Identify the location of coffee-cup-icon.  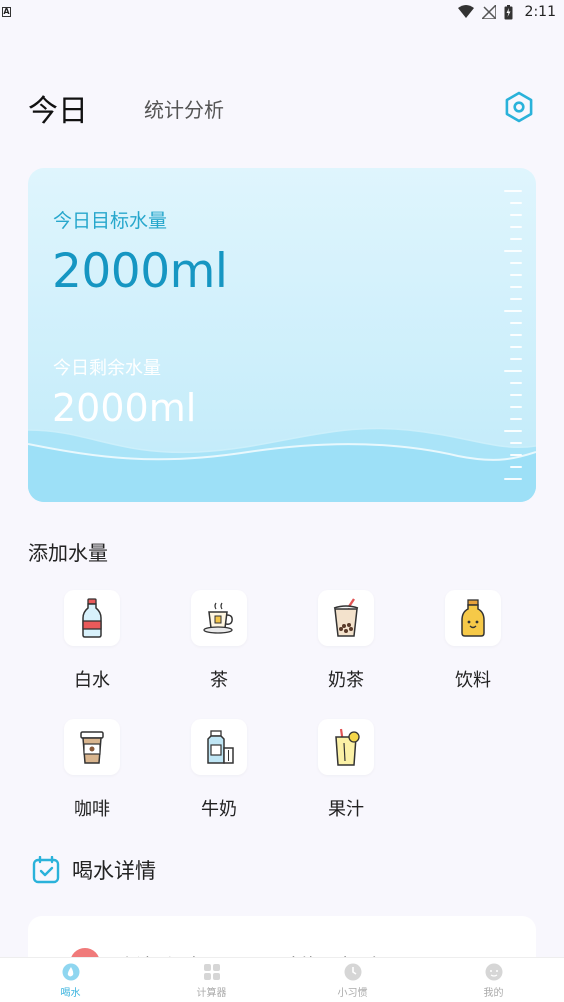
(92, 747).